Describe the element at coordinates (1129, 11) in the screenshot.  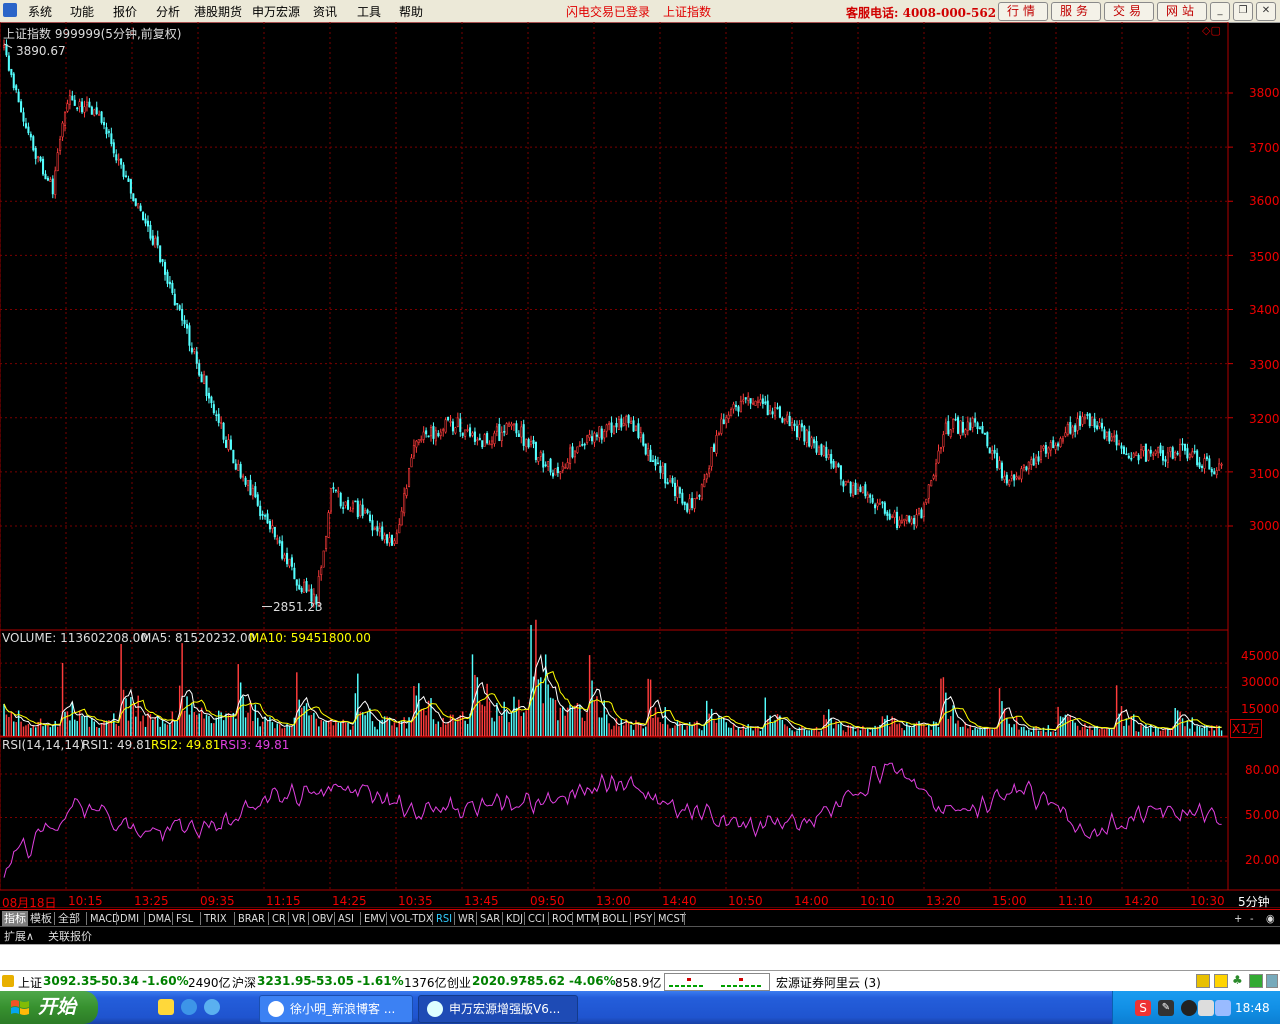
I see `trade-button: 交易` at that location.